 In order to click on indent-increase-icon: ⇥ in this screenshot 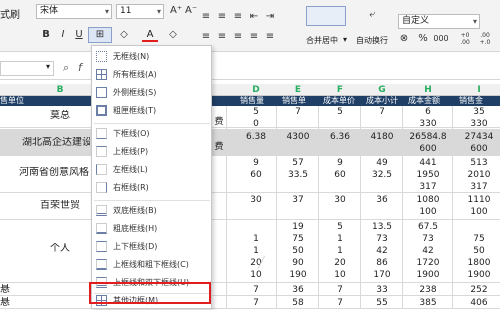, I will do `click(270, 17)`.